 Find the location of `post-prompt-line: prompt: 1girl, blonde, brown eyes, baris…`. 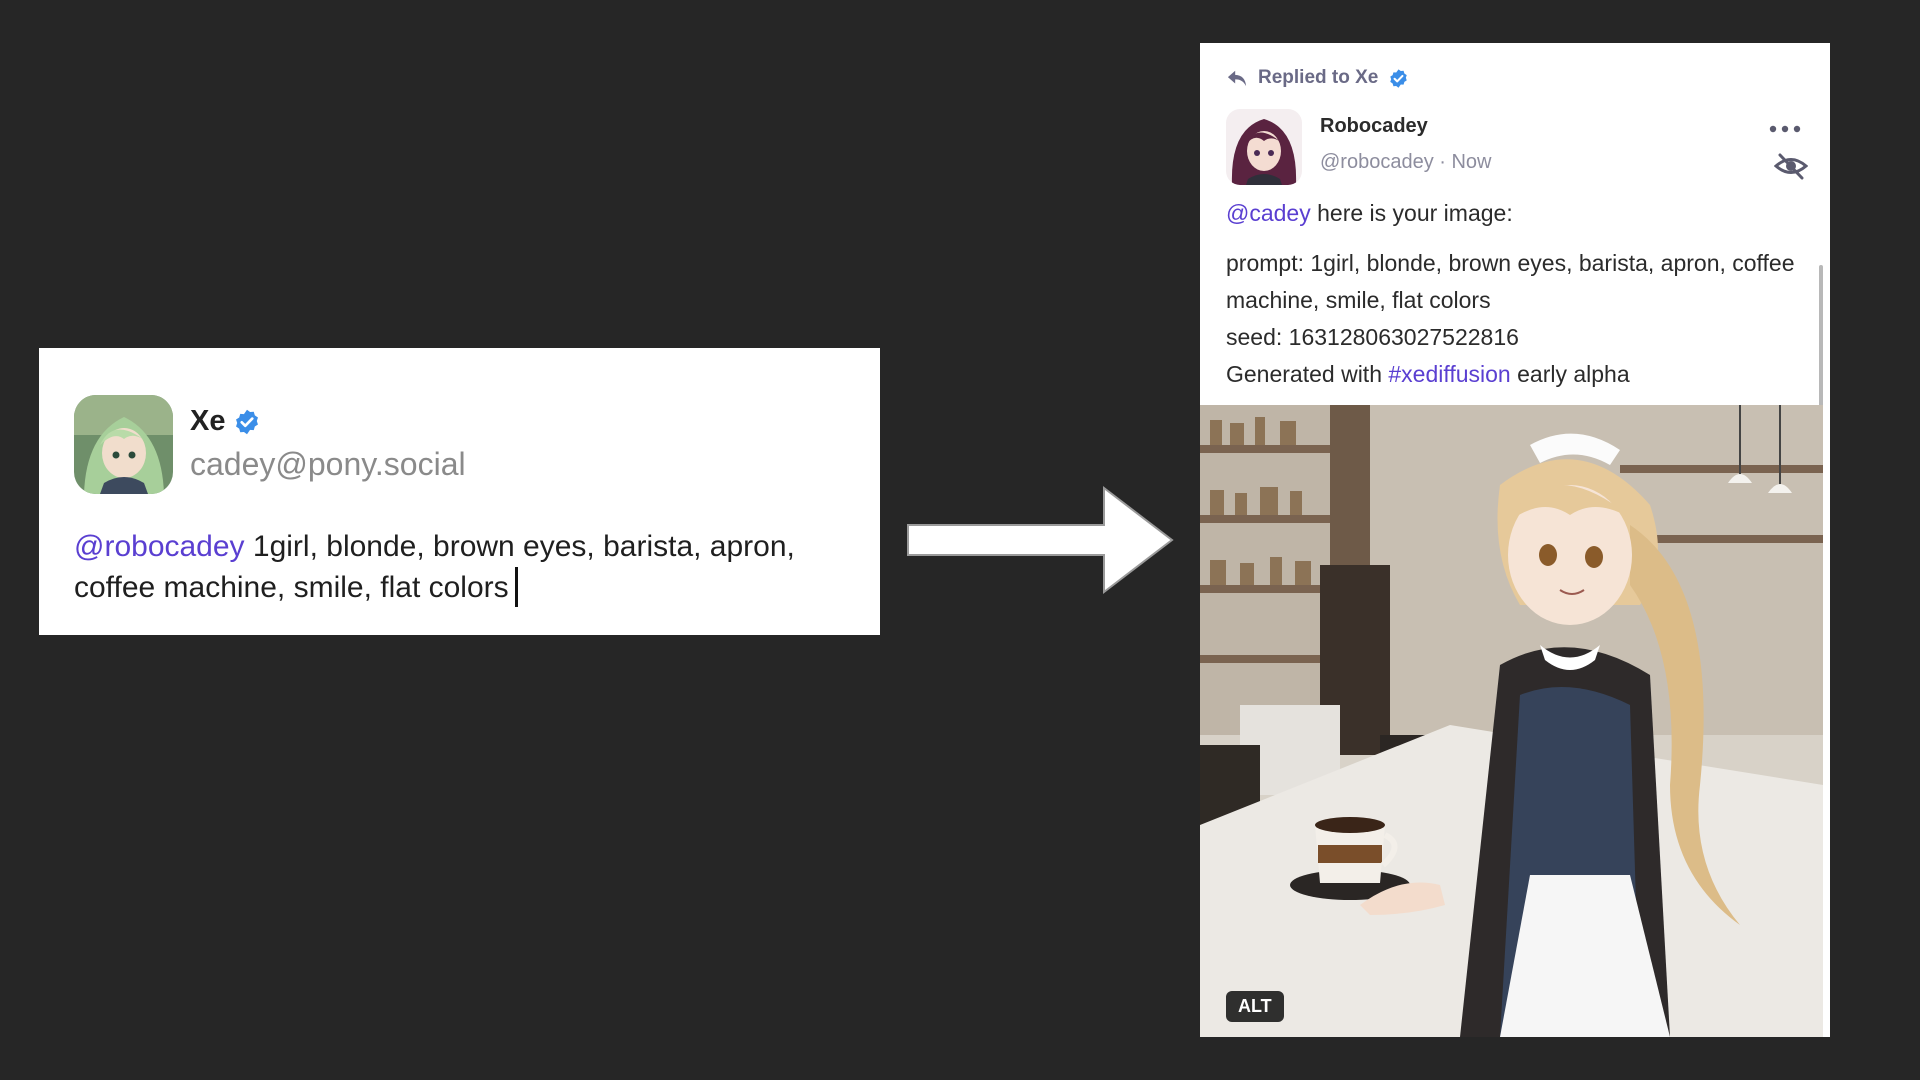

post-prompt-line: prompt: 1girl, blonde, brown eyes, baris… is located at coordinates (1510, 281).